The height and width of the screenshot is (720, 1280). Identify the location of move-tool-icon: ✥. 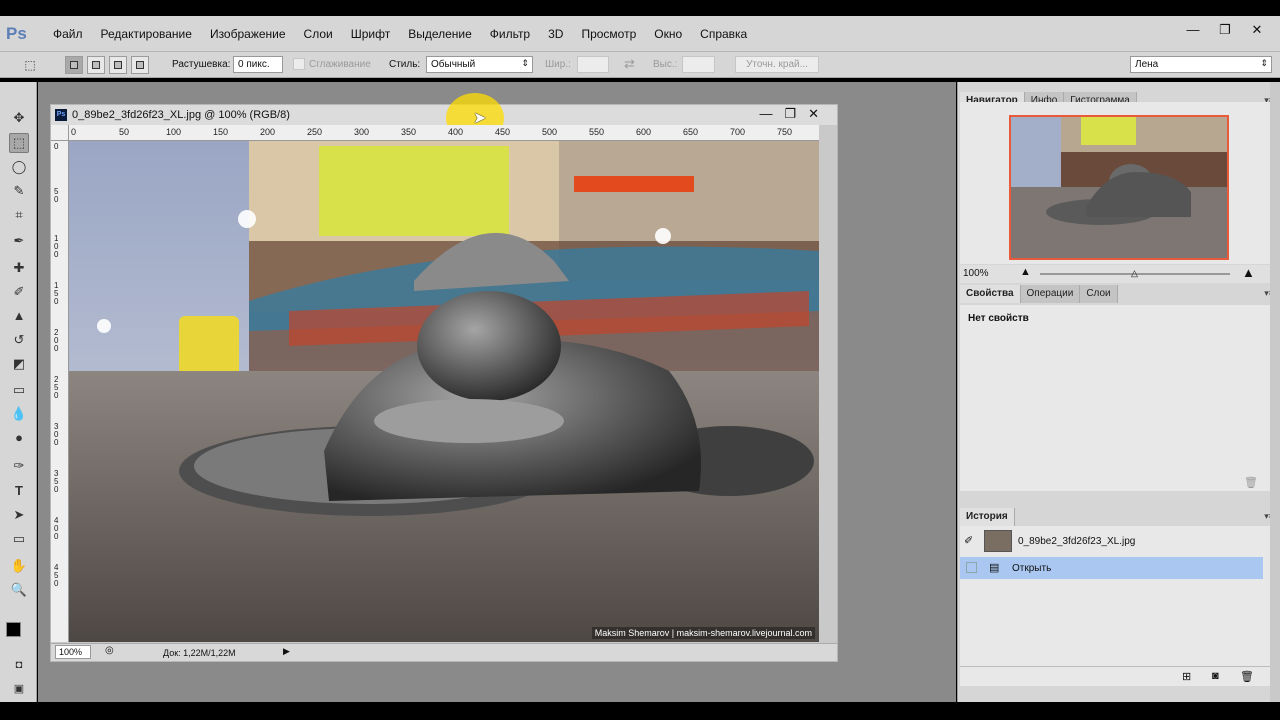
(19, 118).